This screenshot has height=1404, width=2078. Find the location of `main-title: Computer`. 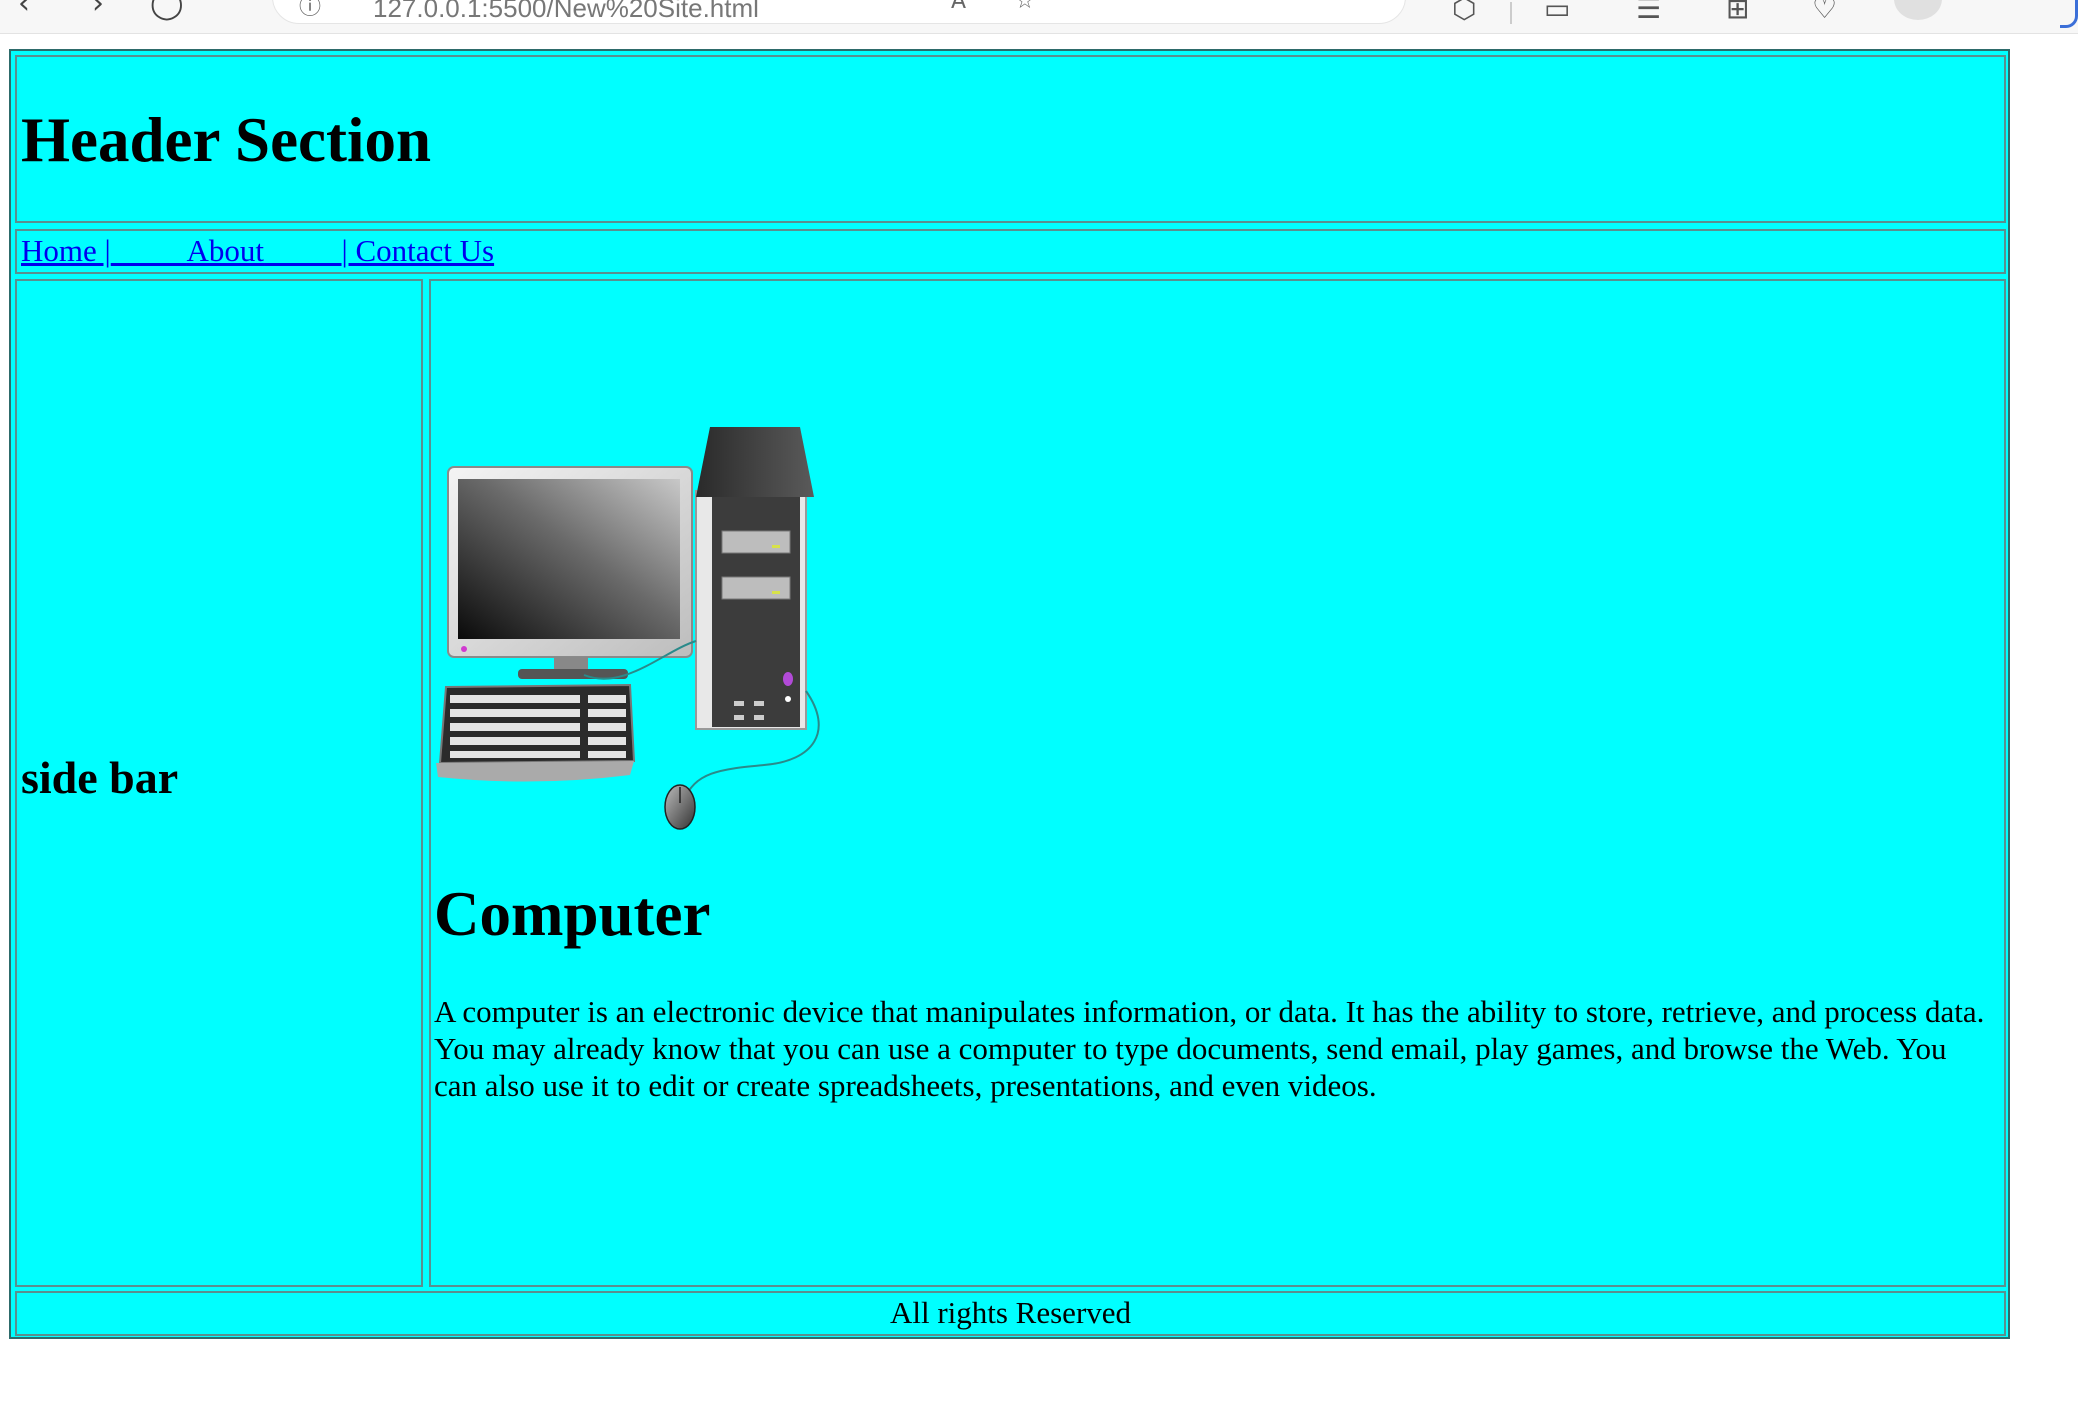

main-title: Computer is located at coordinates (572, 914).